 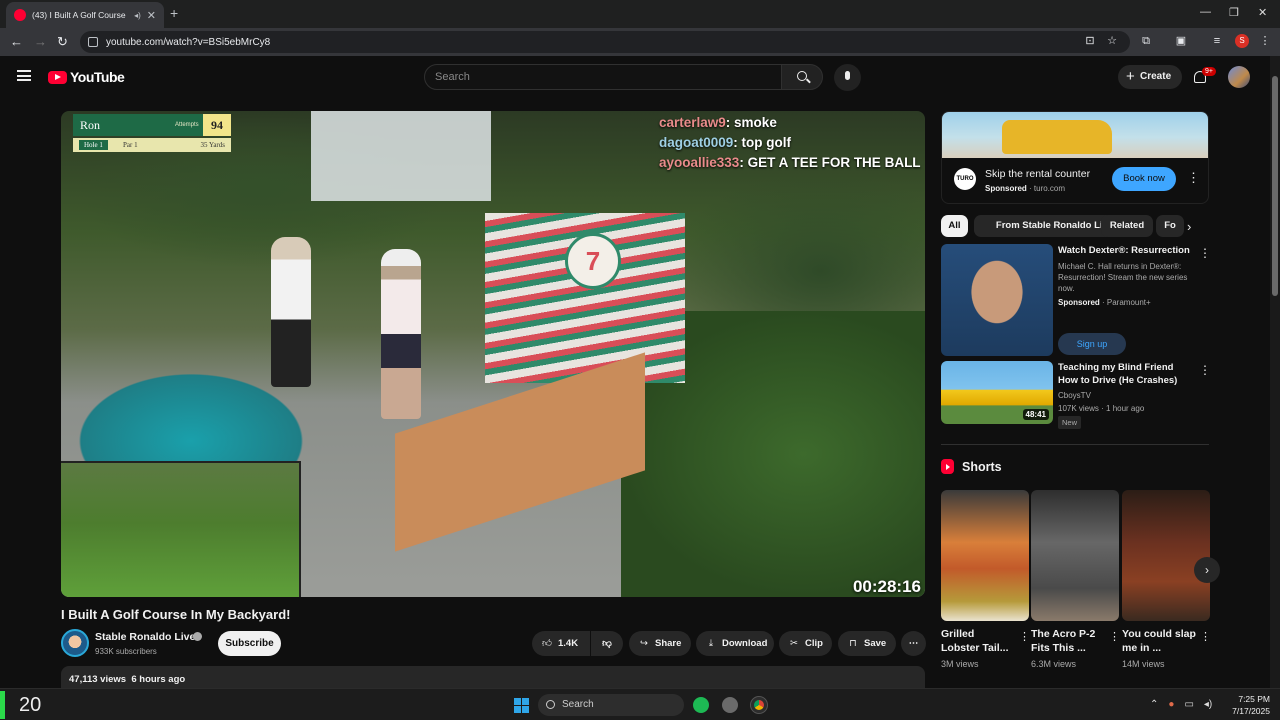 What do you see at coordinates (1127, 250) in the screenshot?
I see `recommendation-title: Watch Dexter®: Resurrection` at bounding box center [1127, 250].